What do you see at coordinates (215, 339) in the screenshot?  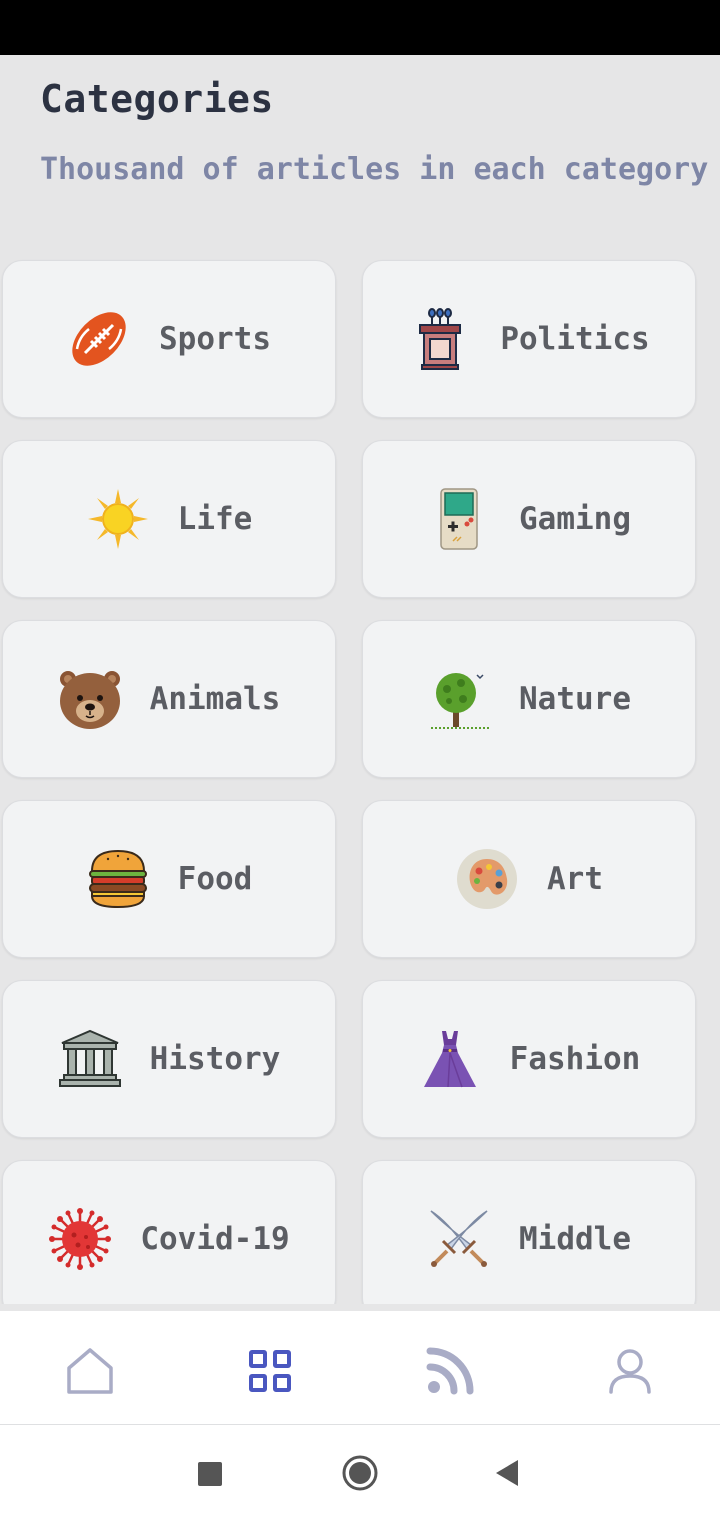 I see `category-label: Sports` at bounding box center [215, 339].